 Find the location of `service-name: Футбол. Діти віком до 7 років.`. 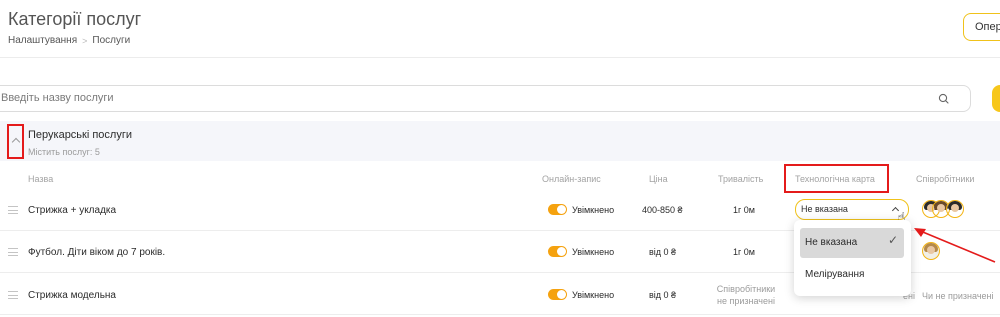

service-name: Футбол. Діти віком до 7 років. is located at coordinates (96, 252).